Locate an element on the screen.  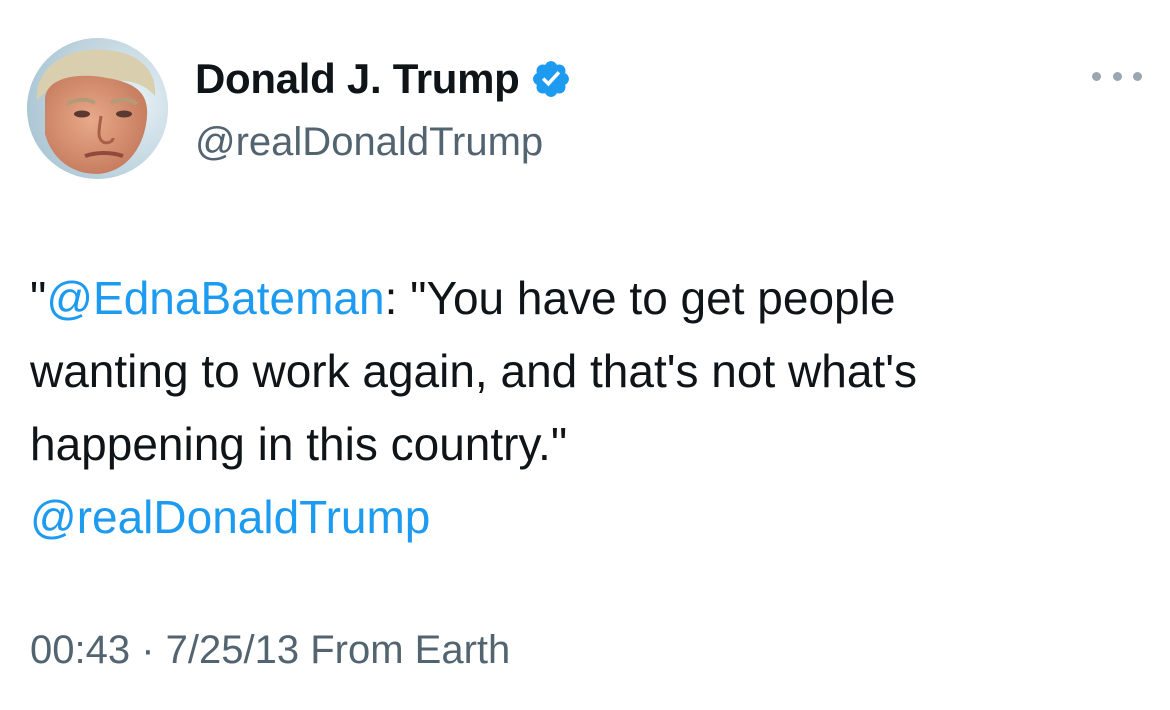
verified-badge-icon is located at coordinates (551, 79).